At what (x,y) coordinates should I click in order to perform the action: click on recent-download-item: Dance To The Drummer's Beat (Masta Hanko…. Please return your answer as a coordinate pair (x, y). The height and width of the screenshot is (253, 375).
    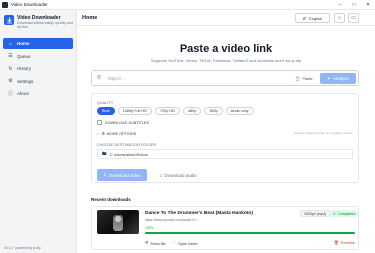
    Looking at the image, I should click on (225, 228).